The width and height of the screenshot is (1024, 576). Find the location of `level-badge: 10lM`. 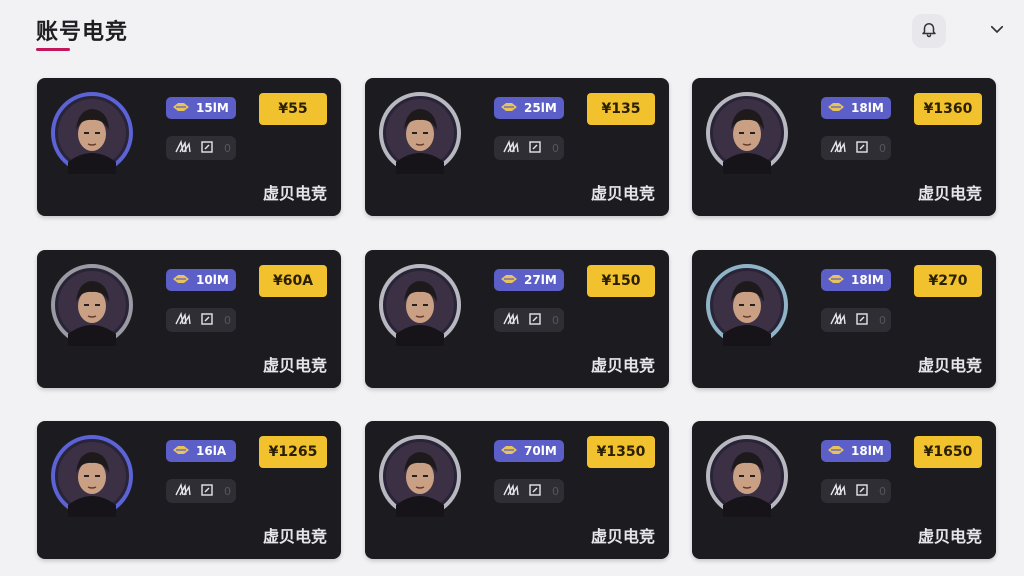

level-badge: 10lM is located at coordinates (201, 280).